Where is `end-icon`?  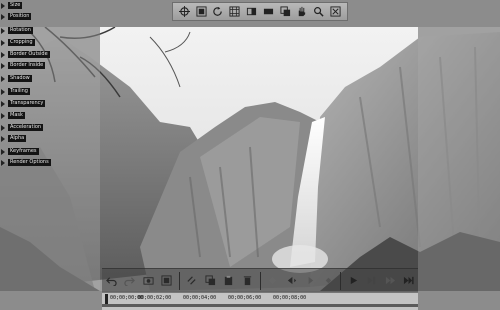 end-icon is located at coordinates (409, 280).